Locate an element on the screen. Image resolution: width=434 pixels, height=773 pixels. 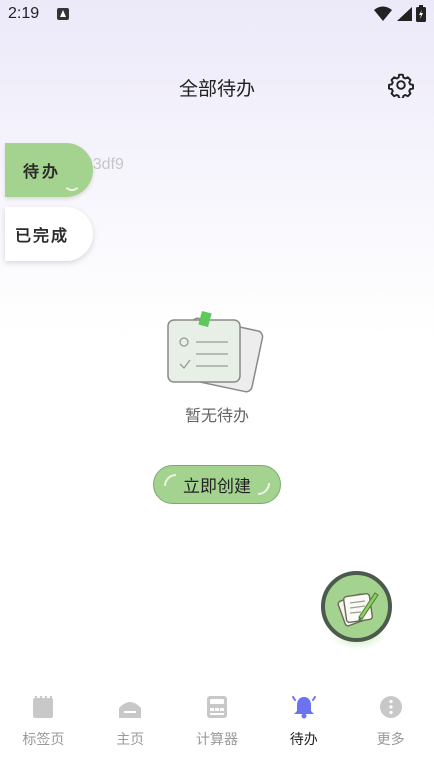
nav-label: 计算器 is located at coordinates (216, 740).